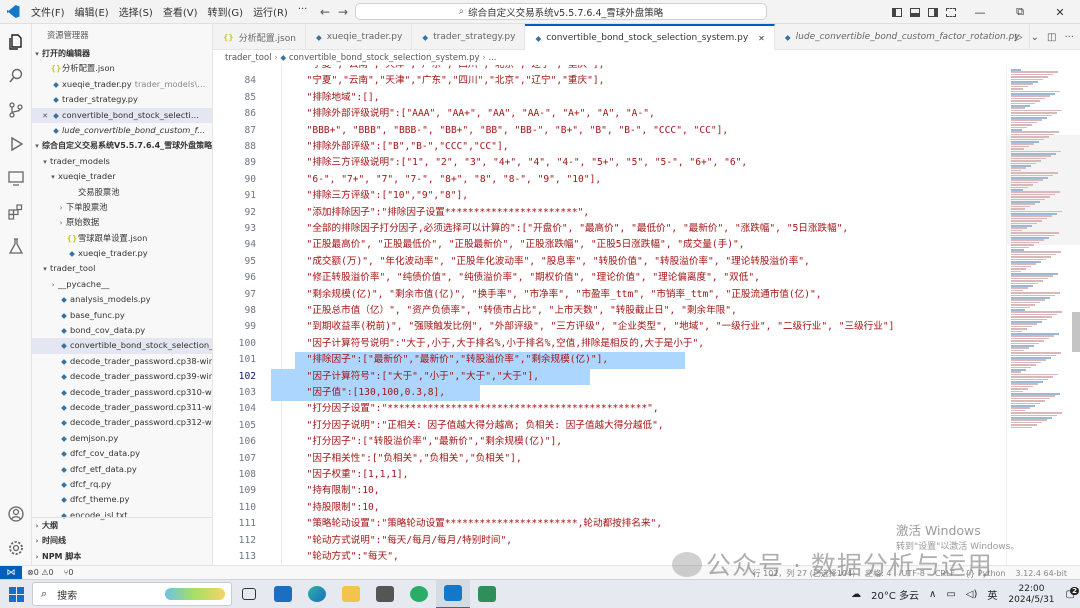 The image size is (1080, 608). Describe the element at coordinates (16, 178) in the screenshot. I see `remote-explorer-icon` at that location.